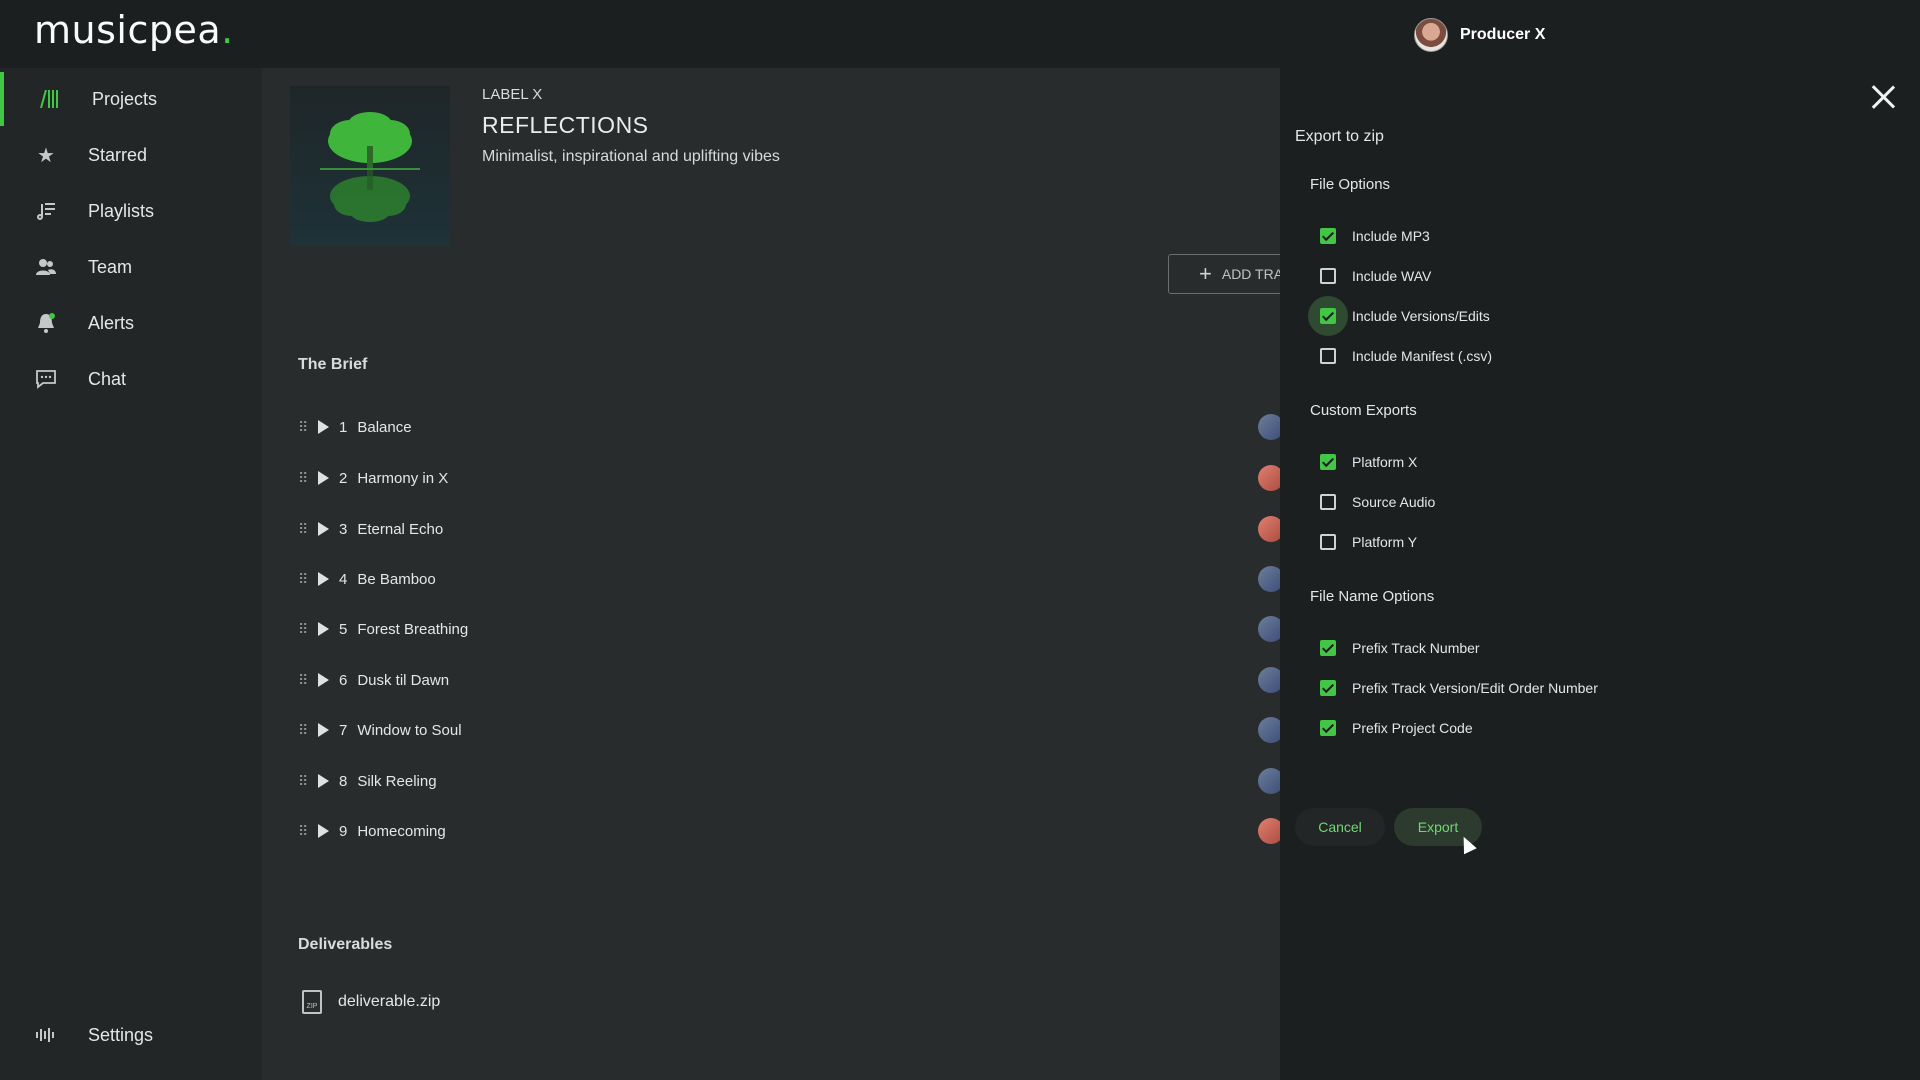  Describe the element at coordinates (46, 267) in the screenshot. I see `team-icon` at that location.